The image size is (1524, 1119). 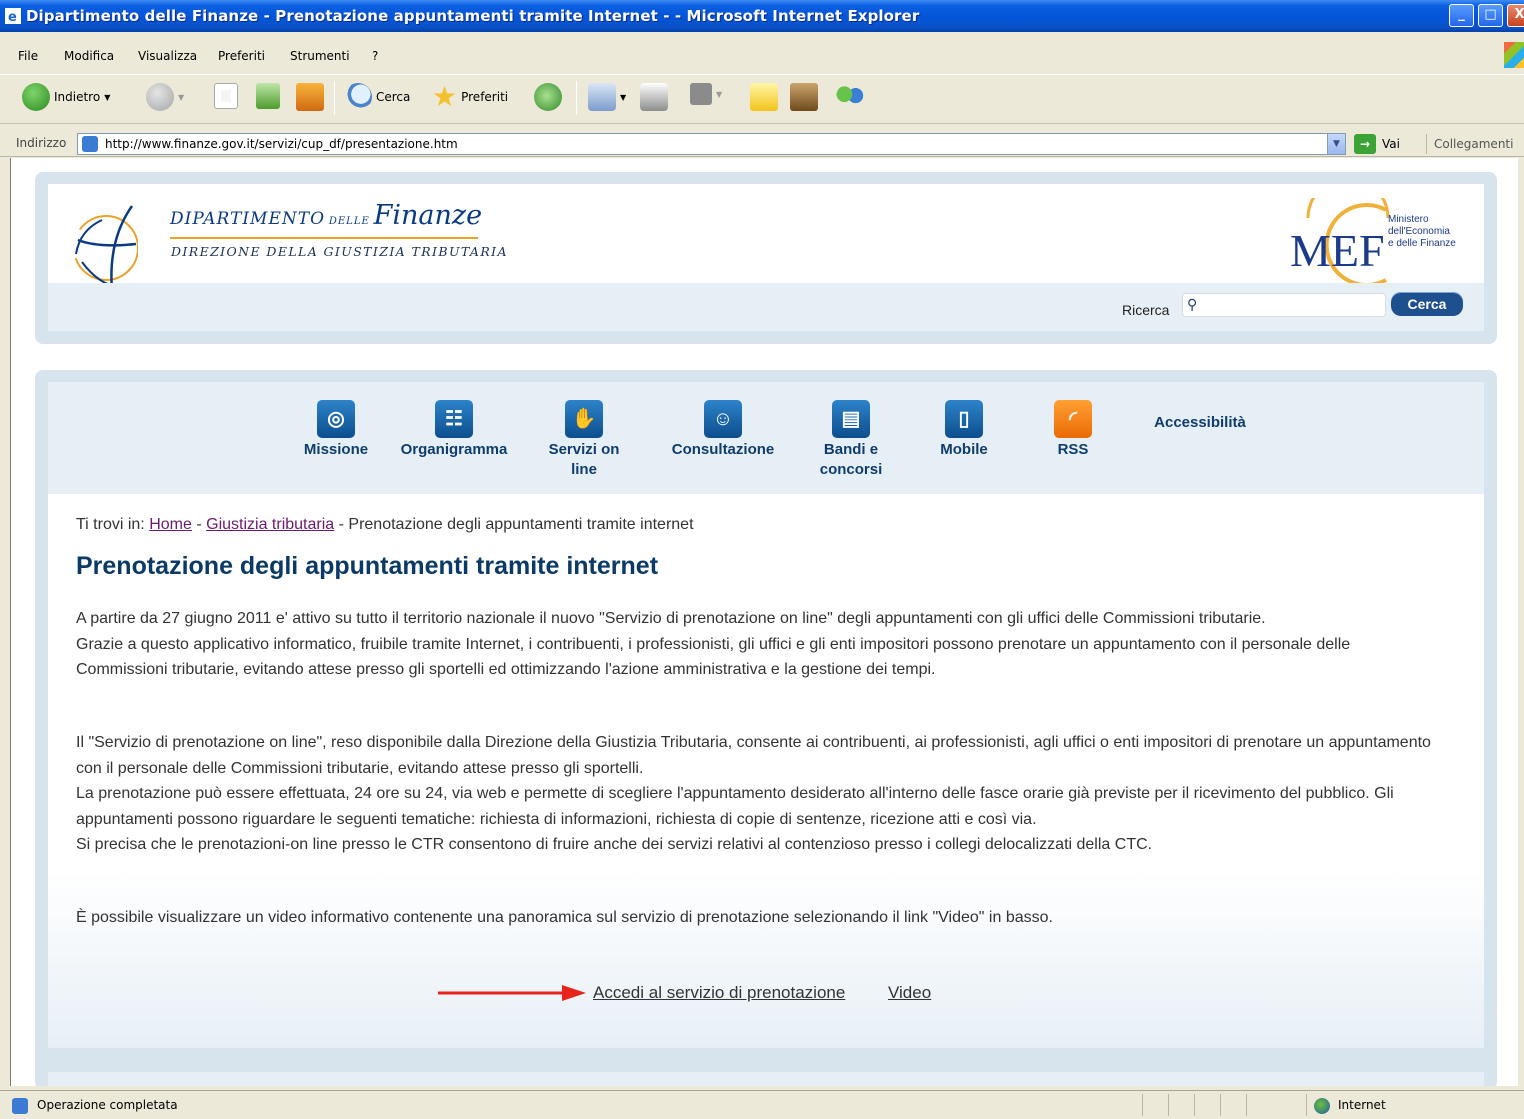 What do you see at coordinates (28, 56) in the screenshot?
I see `menu-file: File` at bounding box center [28, 56].